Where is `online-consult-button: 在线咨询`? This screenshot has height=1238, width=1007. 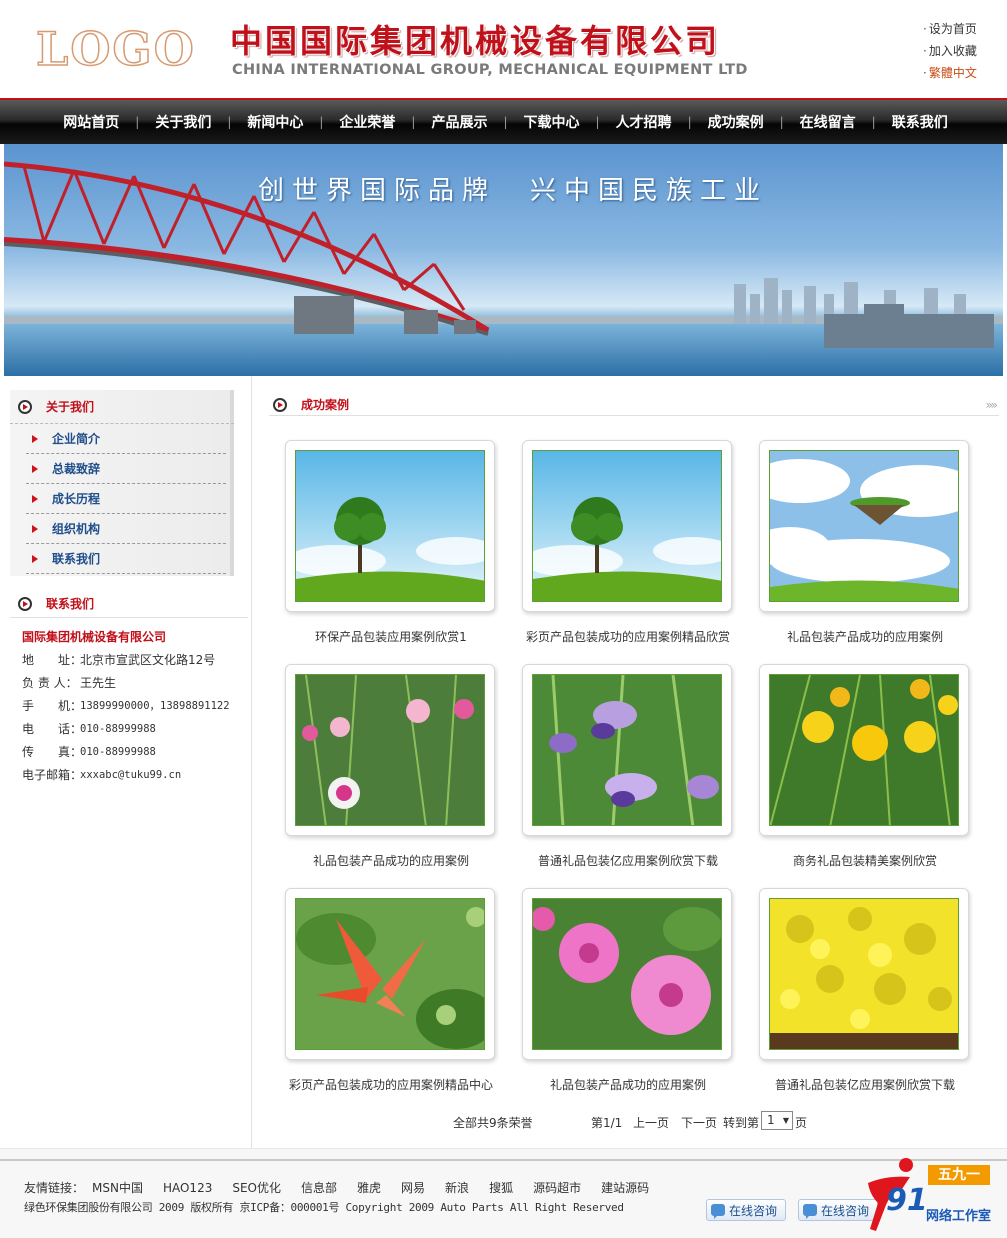
online-consult-button: 在线咨询 is located at coordinates (746, 1210).